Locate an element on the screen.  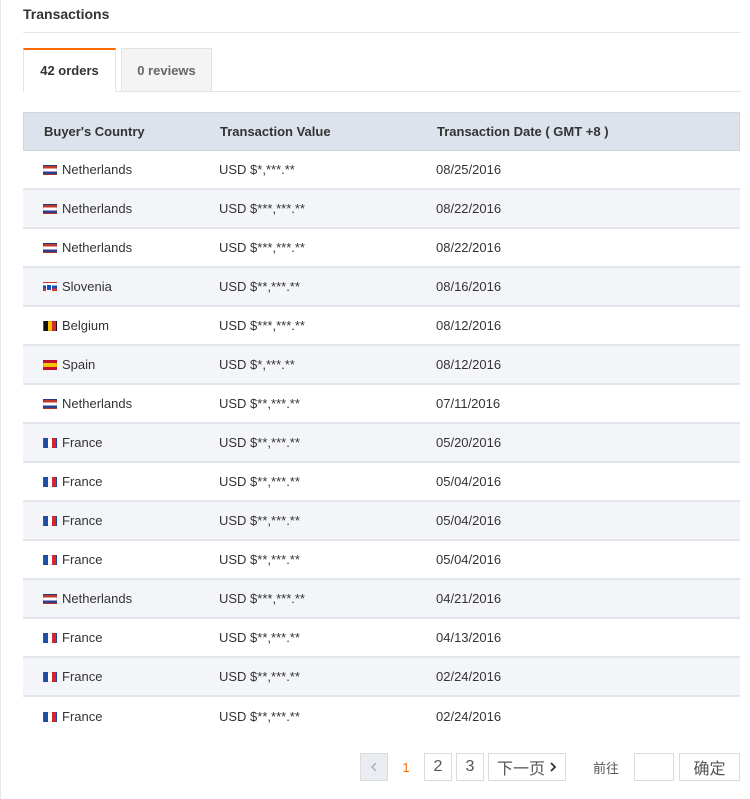
chevron-right-icon is located at coordinates (553, 767).